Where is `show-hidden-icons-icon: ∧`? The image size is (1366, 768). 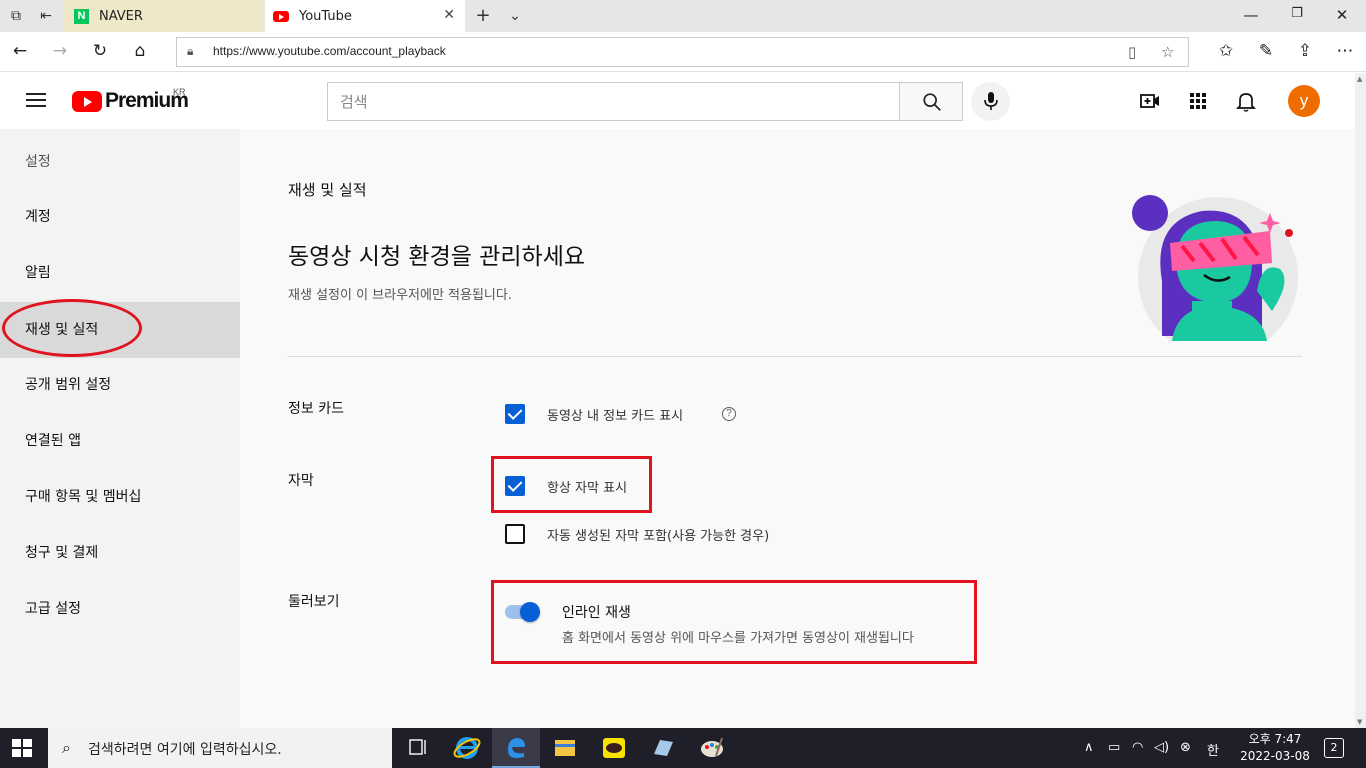 show-hidden-icons-icon: ∧ is located at coordinates (1089, 747).